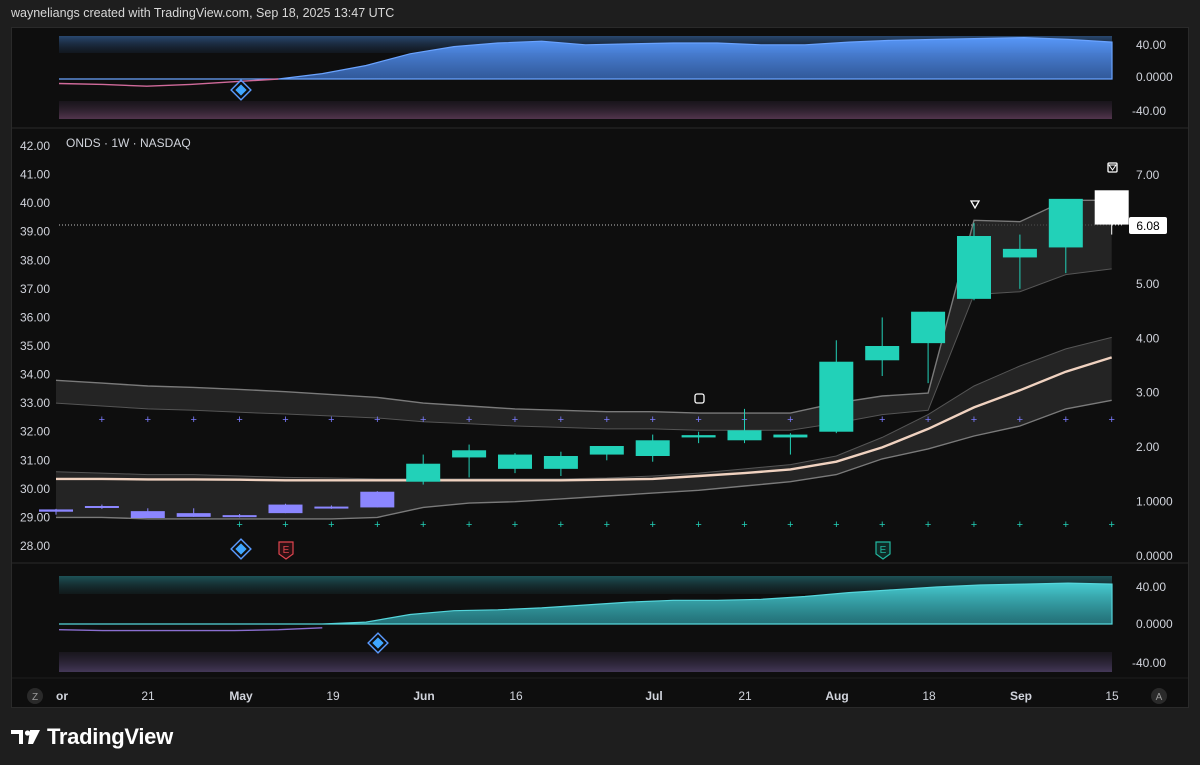 The height and width of the screenshot is (765, 1200). I want to click on triangle-marker-aug, so click(975, 205).